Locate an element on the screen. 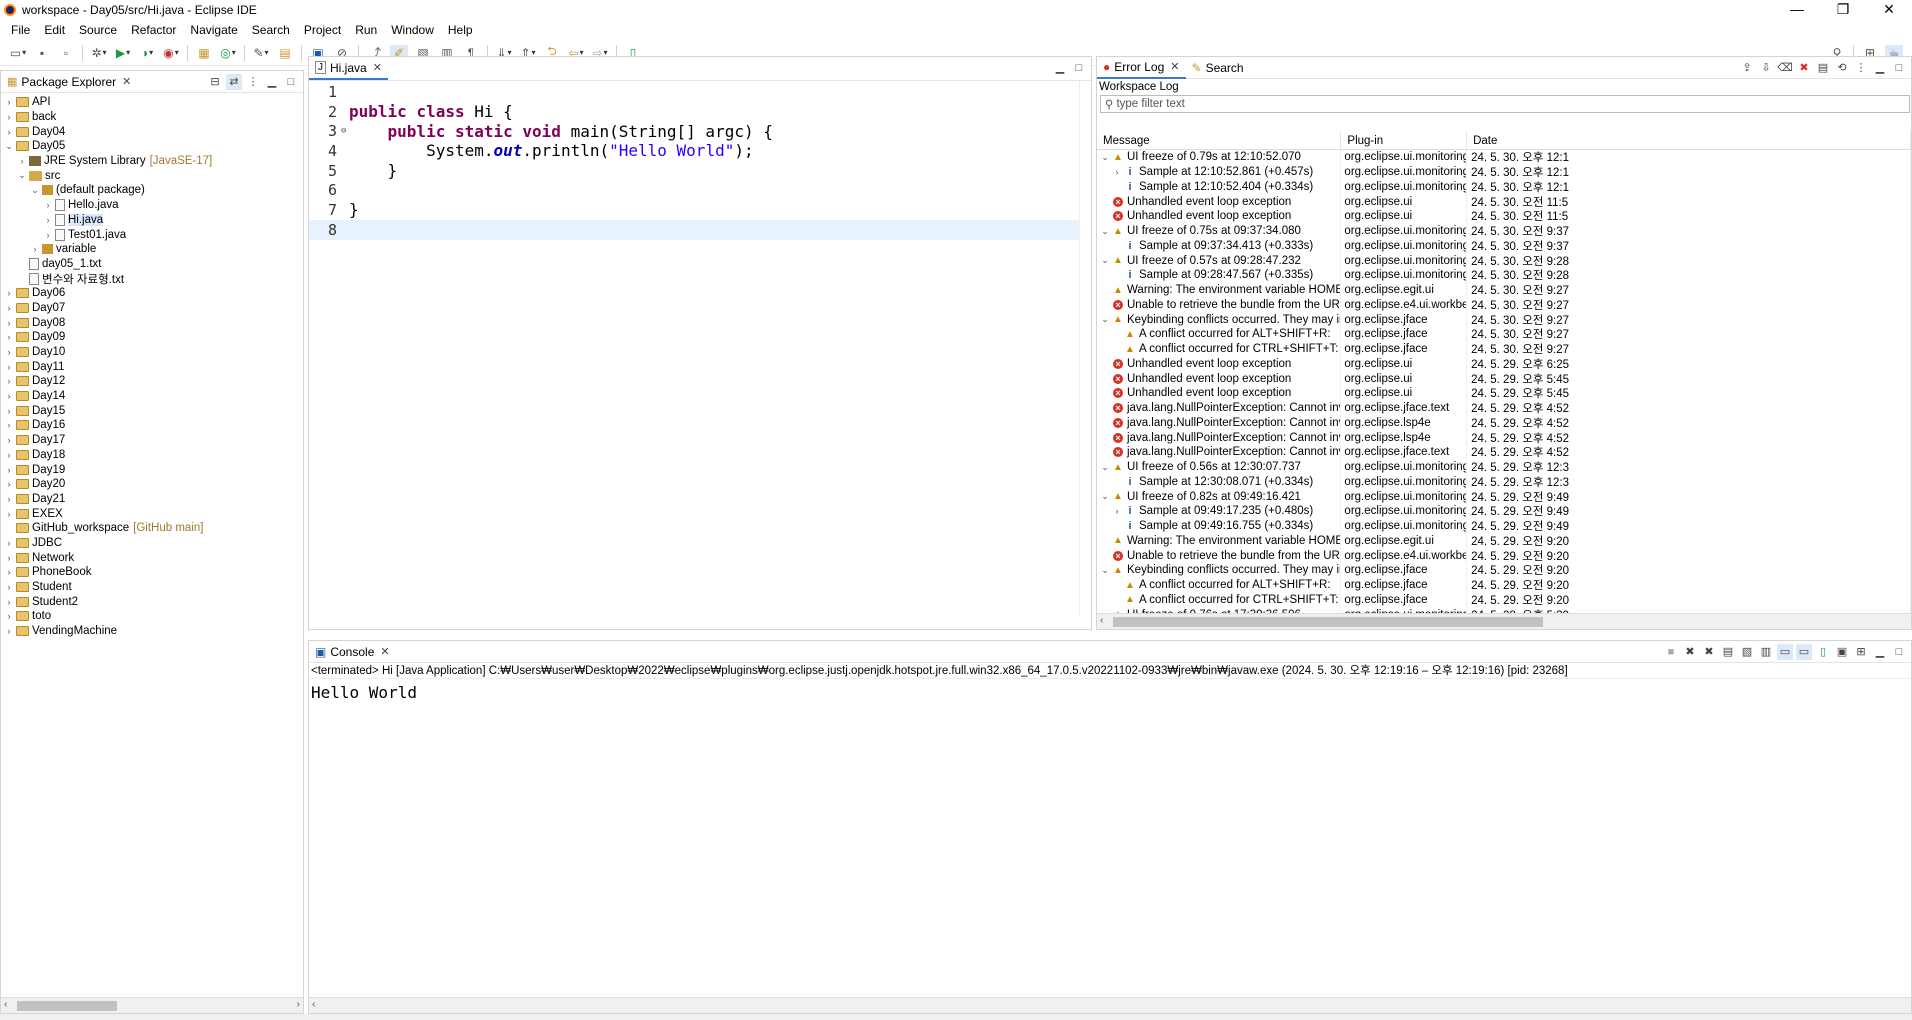 This screenshot has height=1020, width=1912. view-menu-icon: ⋮ is located at coordinates (253, 82).